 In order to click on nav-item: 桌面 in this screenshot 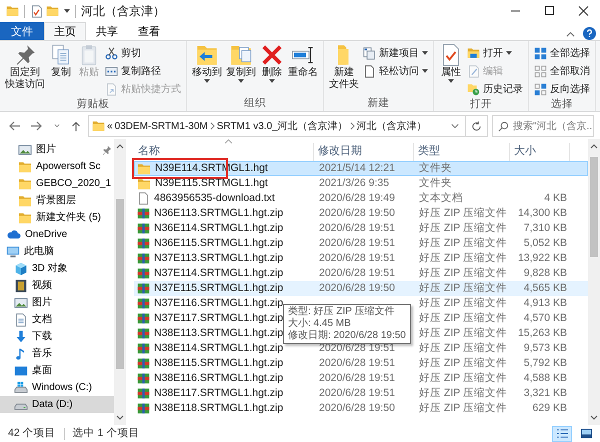, I will do `click(57, 370)`.